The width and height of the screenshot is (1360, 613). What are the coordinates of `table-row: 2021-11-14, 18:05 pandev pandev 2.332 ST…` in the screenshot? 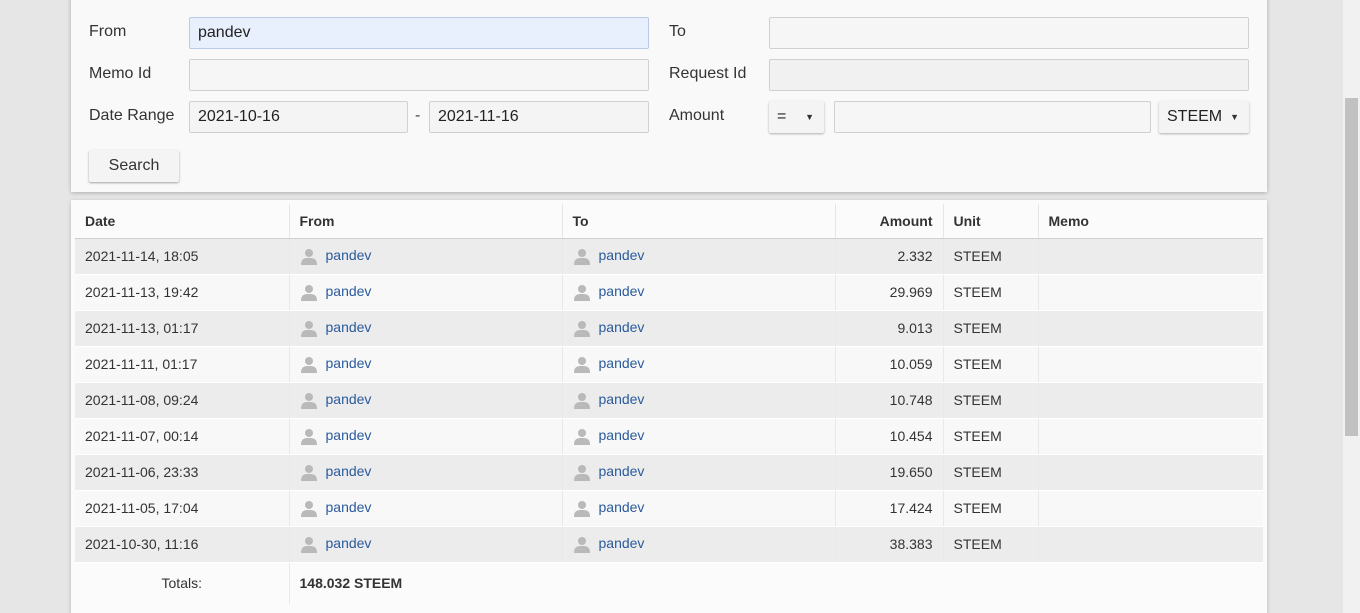 It's located at (669, 256).